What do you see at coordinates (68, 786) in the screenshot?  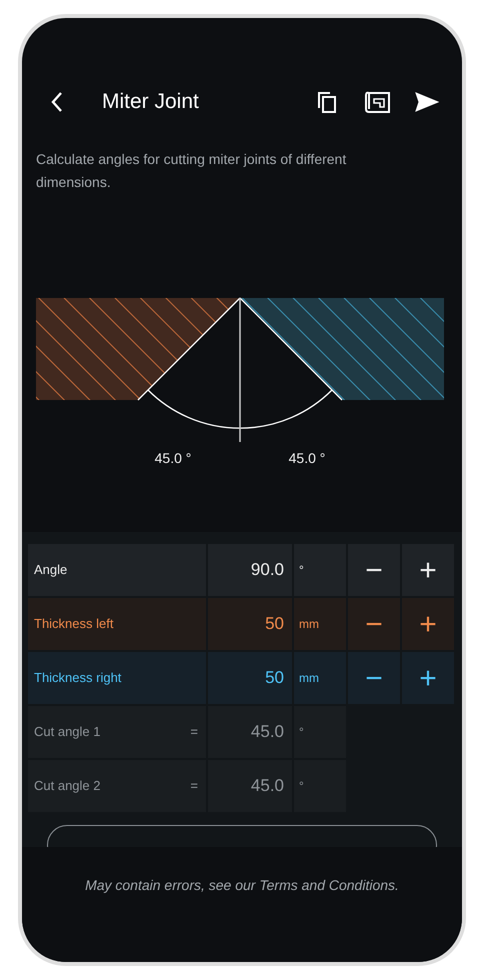 I see `row-label: Cut angle 2` at bounding box center [68, 786].